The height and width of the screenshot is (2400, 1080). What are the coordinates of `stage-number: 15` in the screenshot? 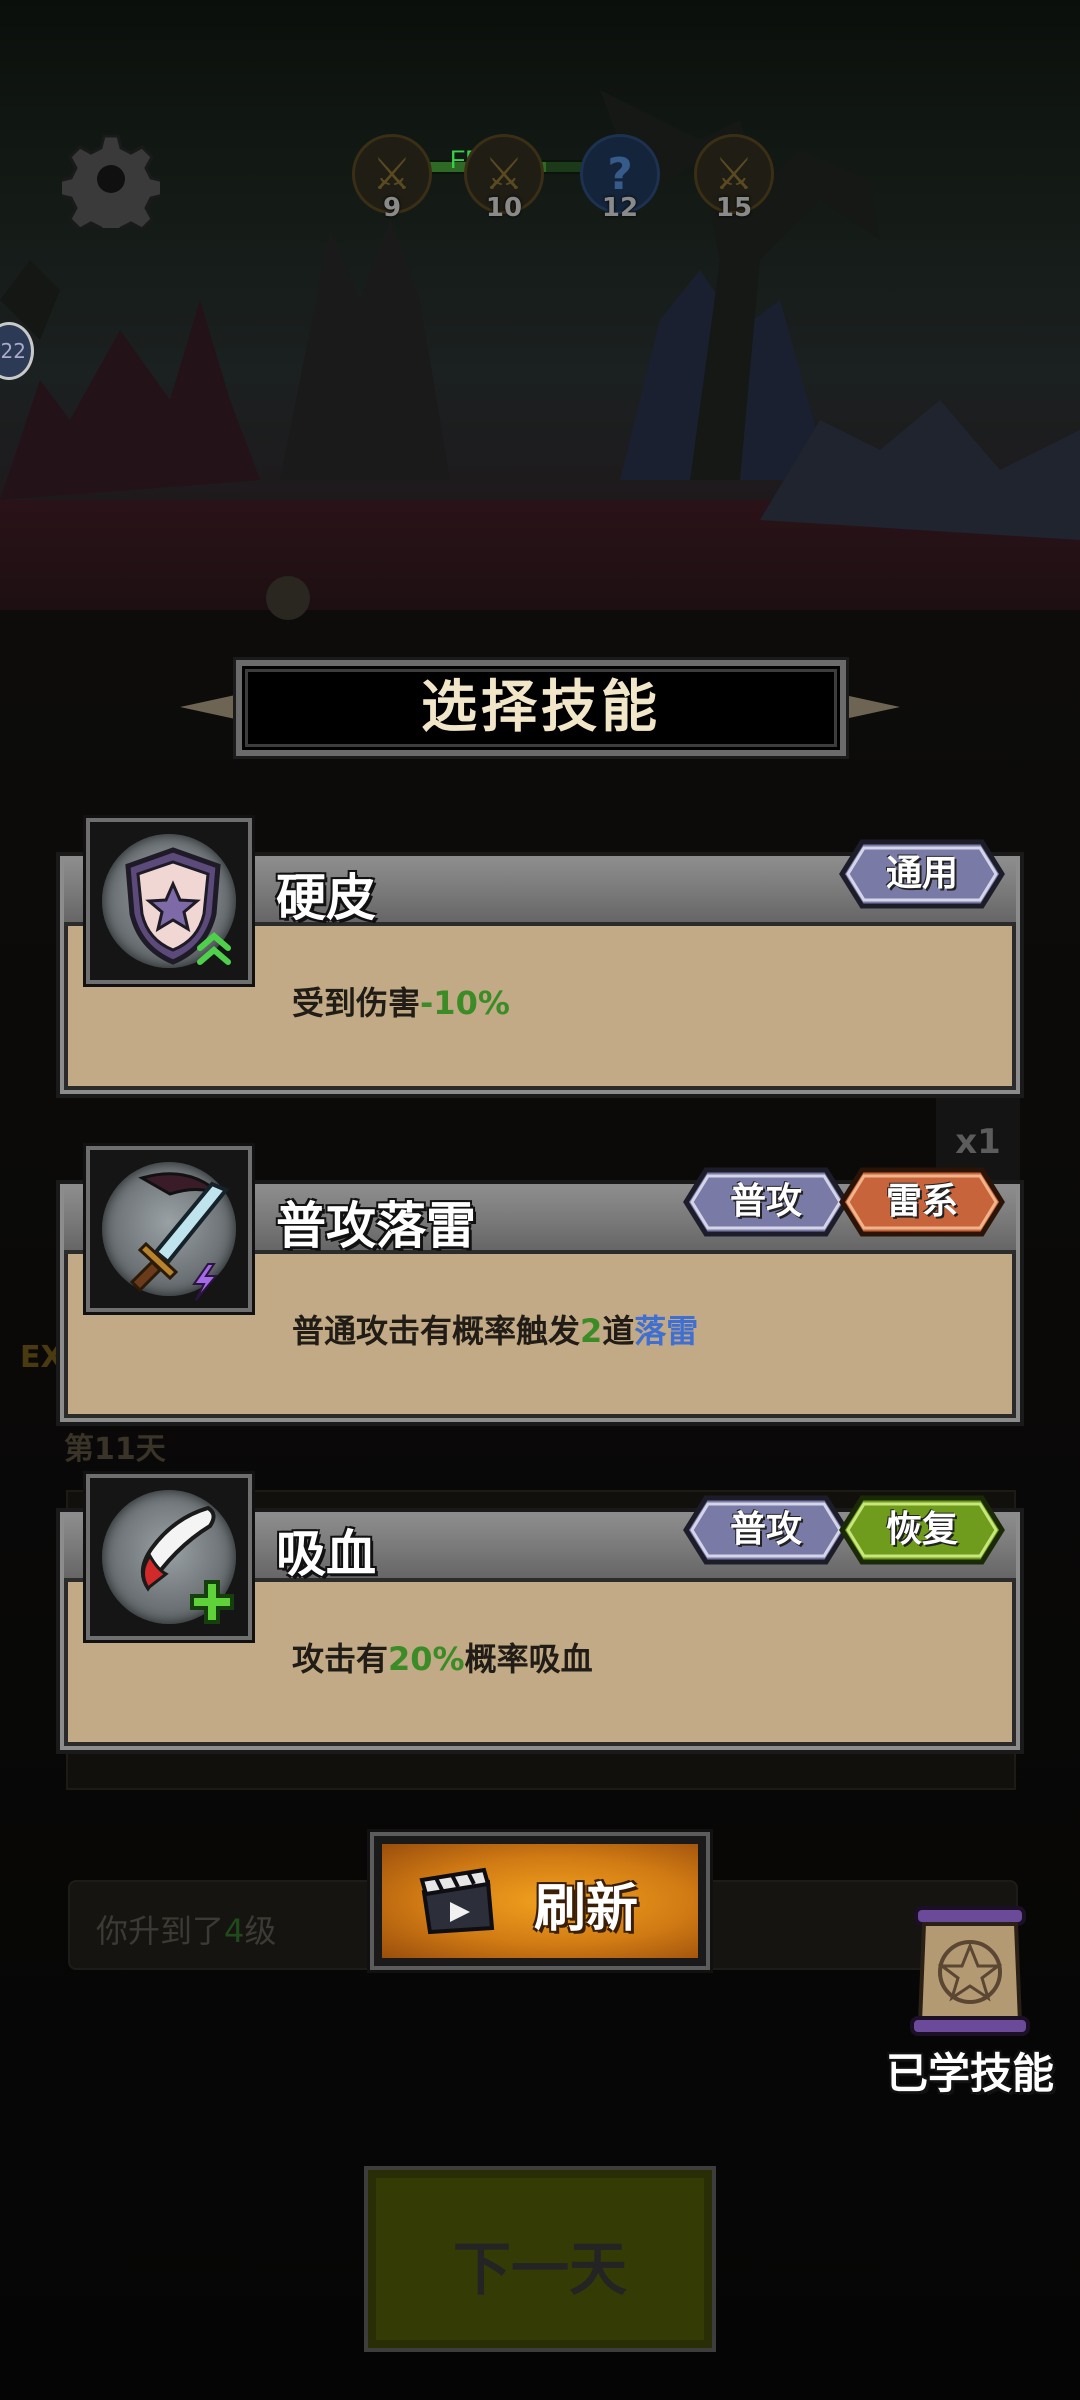 It's located at (734, 208).